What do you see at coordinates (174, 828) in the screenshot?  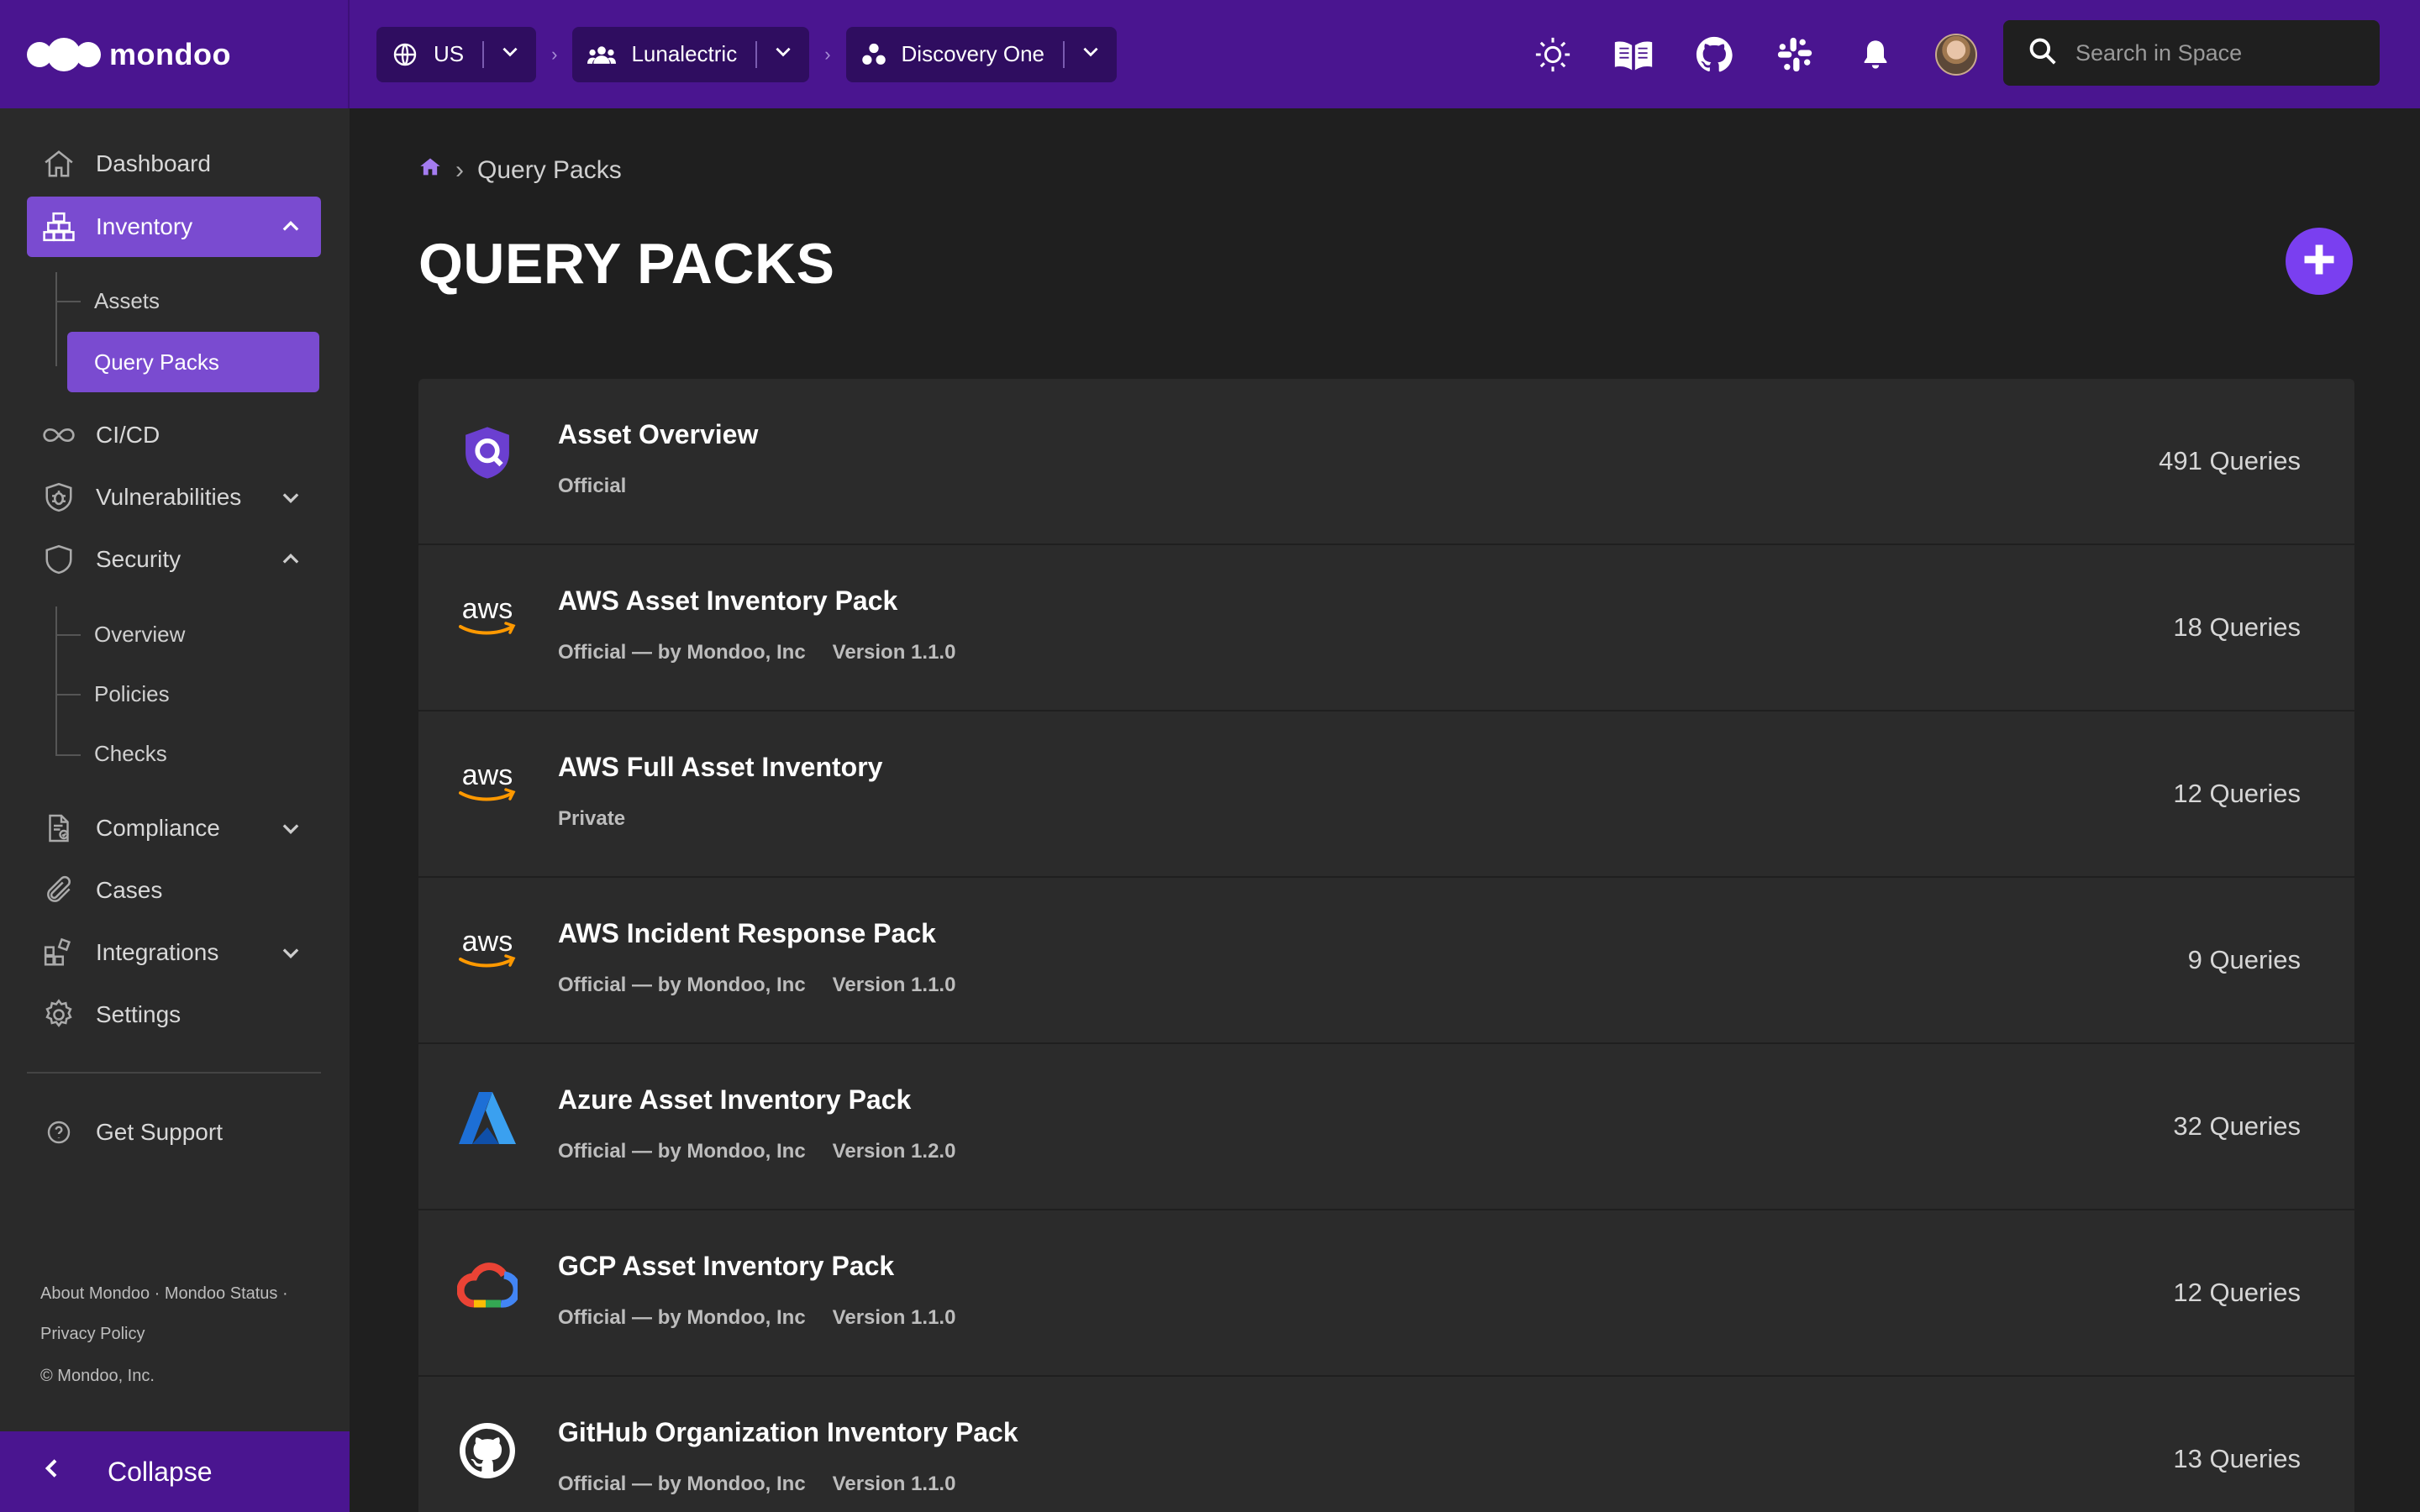 I see `sidebar-item-compliance: Compliance` at bounding box center [174, 828].